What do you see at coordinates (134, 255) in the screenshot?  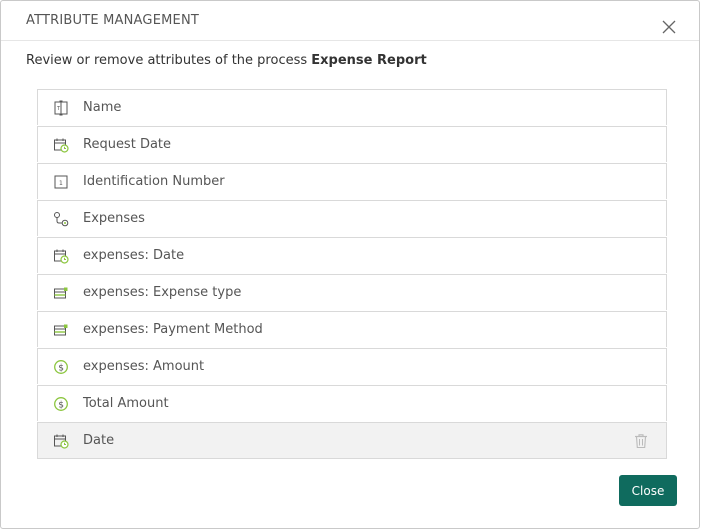 I see `attribute-label: expenses: Date` at bounding box center [134, 255].